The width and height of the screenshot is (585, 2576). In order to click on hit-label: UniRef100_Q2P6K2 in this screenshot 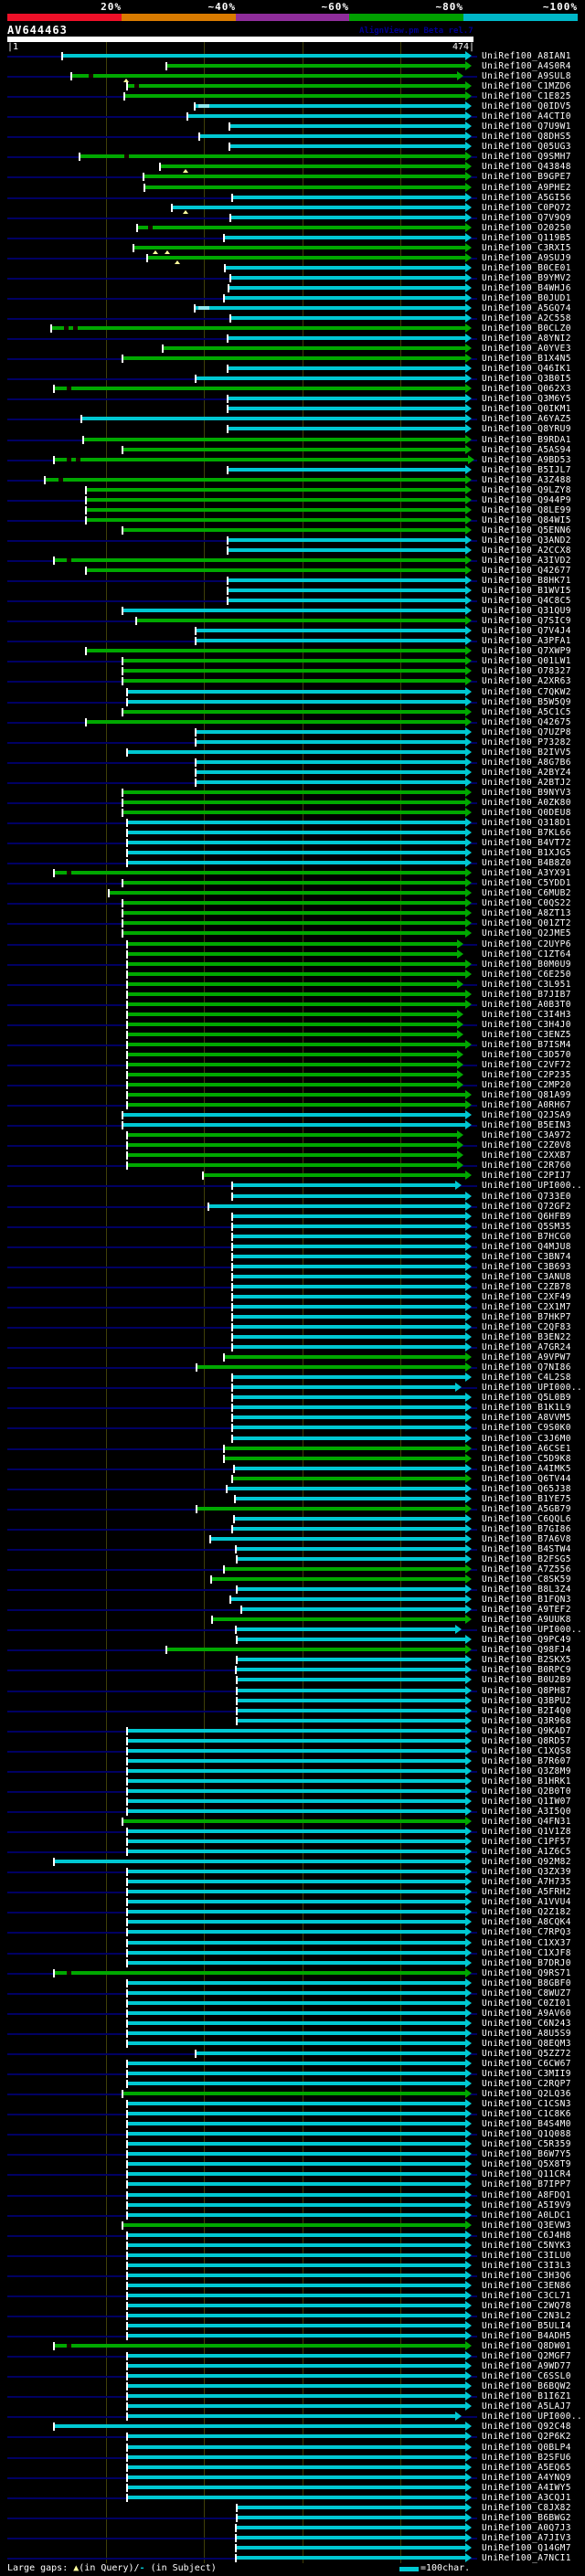, I will do `click(527, 2437)`.